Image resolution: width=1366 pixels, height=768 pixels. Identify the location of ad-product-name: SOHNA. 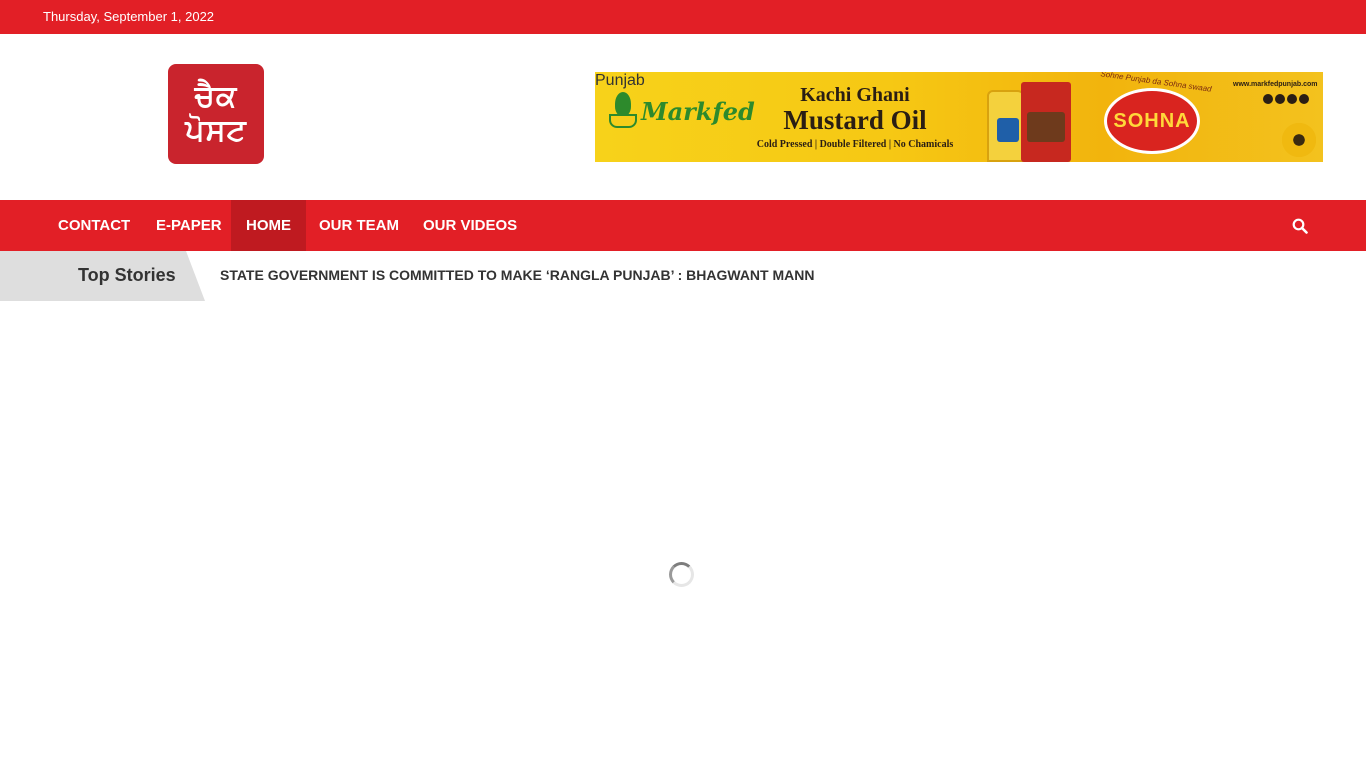
(1152, 120).